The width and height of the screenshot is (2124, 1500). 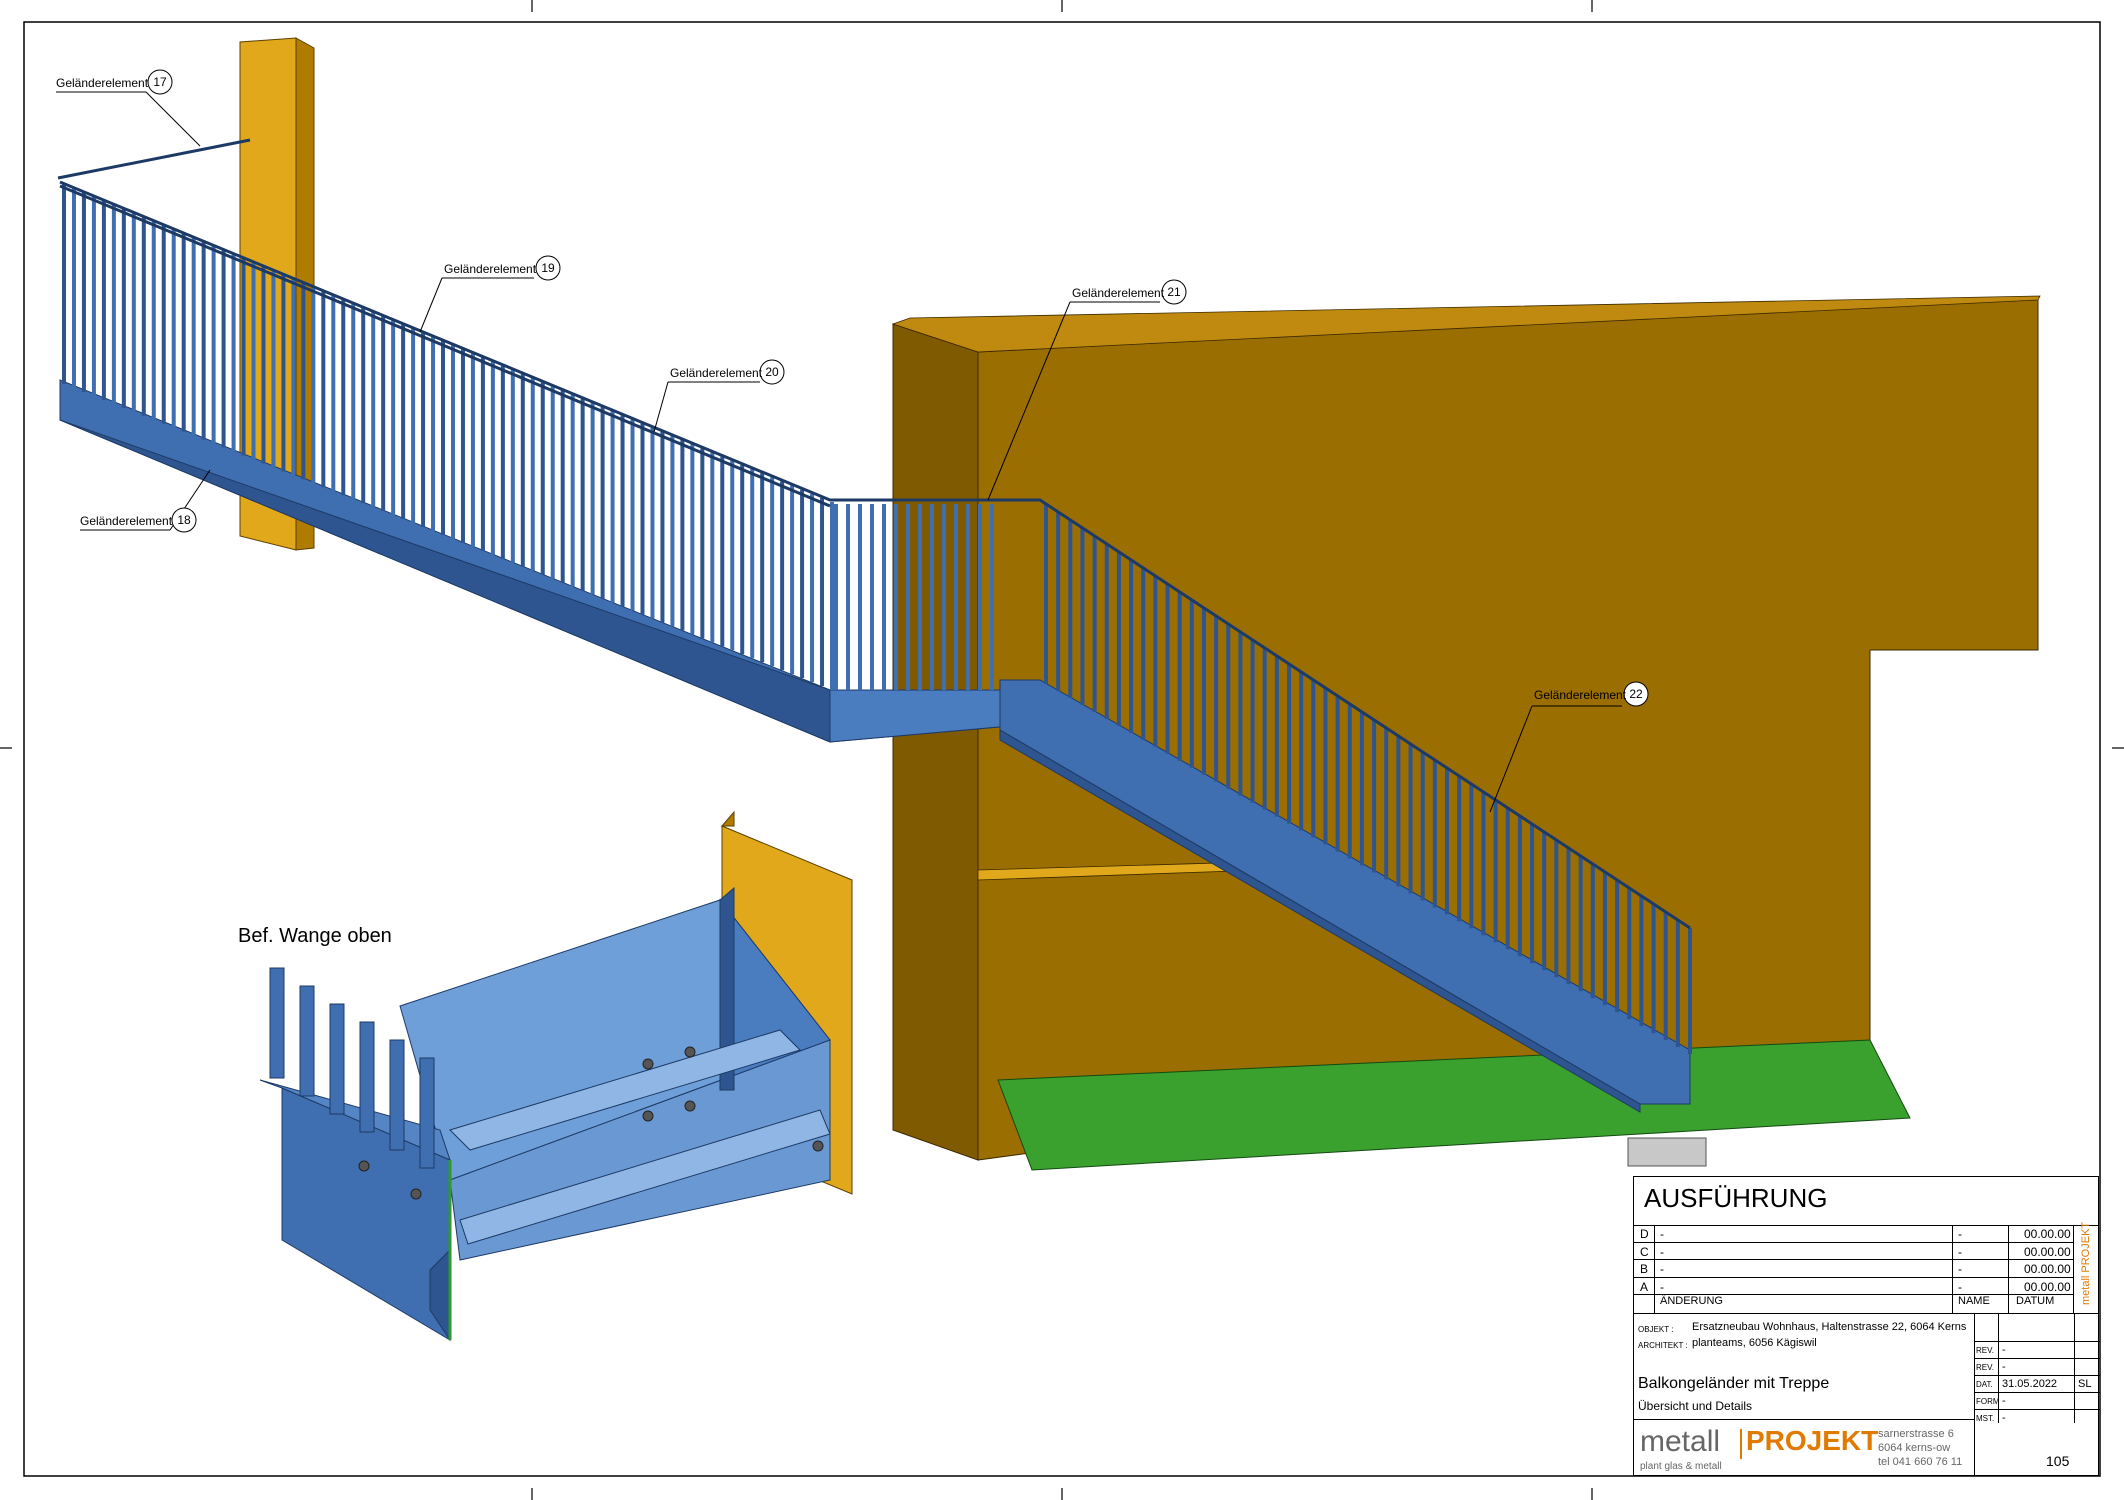 What do you see at coordinates (1988, 1401) in the screenshot?
I see `meta-label: FORM` at bounding box center [1988, 1401].